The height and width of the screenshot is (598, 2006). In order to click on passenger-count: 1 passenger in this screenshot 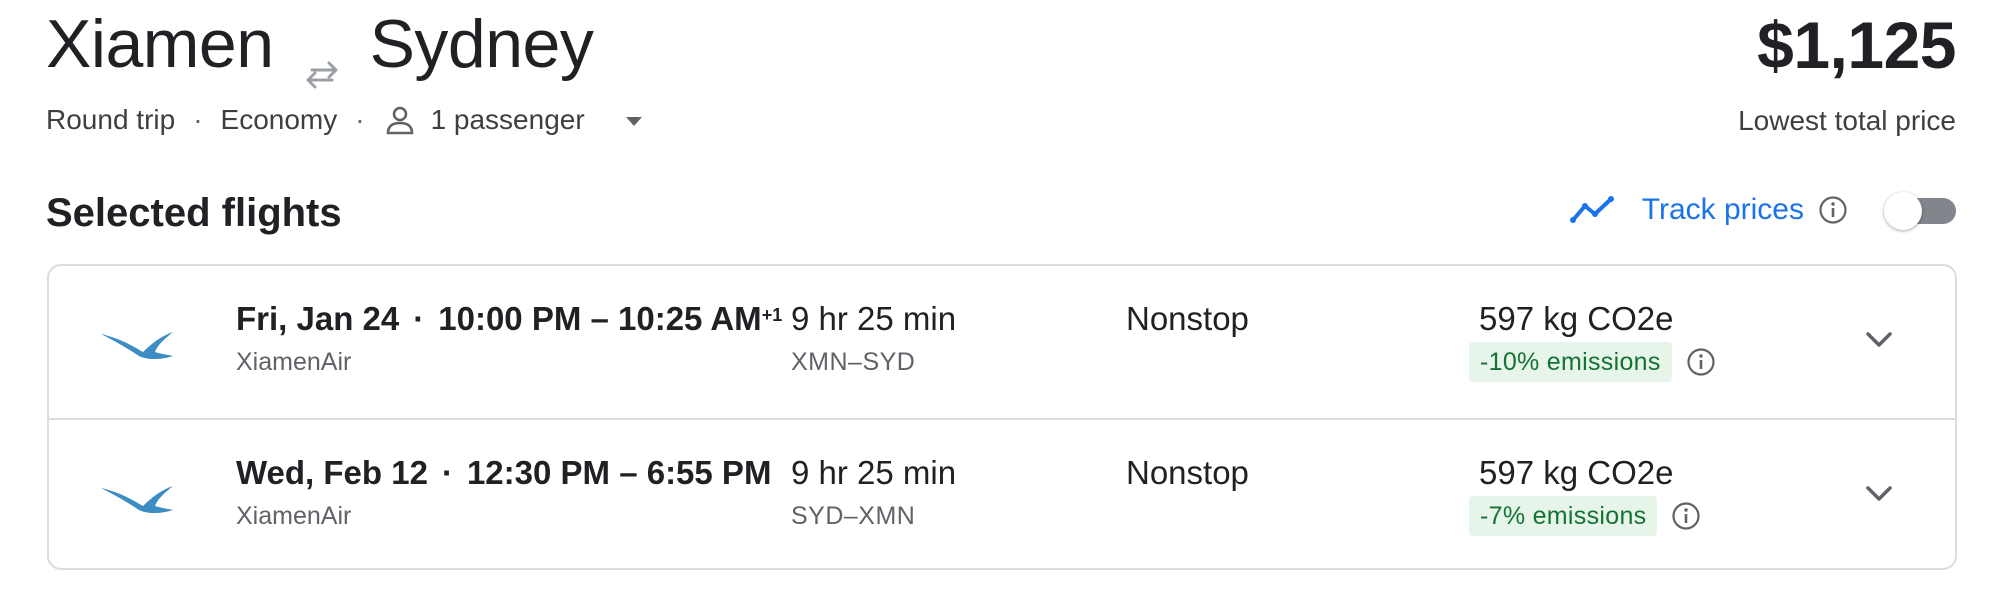, I will do `click(507, 119)`.